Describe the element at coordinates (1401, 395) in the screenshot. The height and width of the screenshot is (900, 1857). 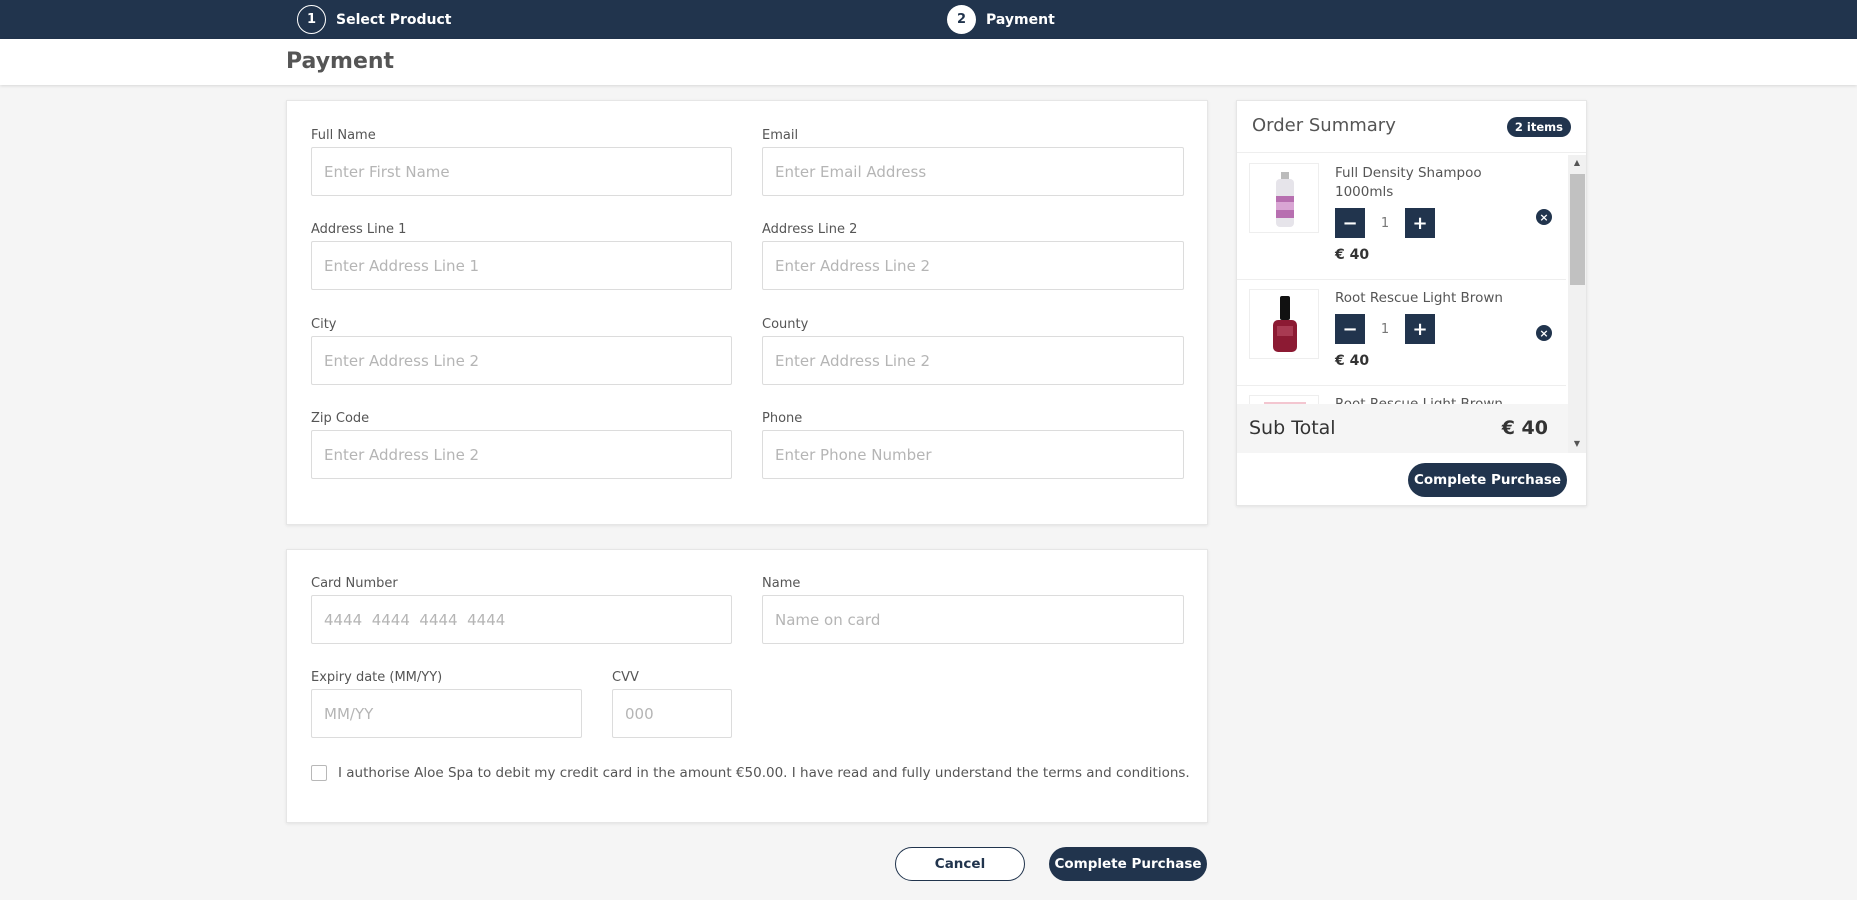
I see `cart-item: Root Rescue Light Brown` at that location.